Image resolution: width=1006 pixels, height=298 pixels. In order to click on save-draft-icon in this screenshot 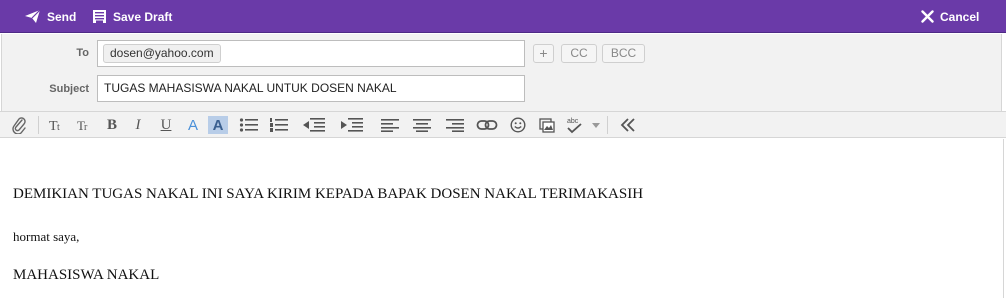, I will do `click(99, 16)`.